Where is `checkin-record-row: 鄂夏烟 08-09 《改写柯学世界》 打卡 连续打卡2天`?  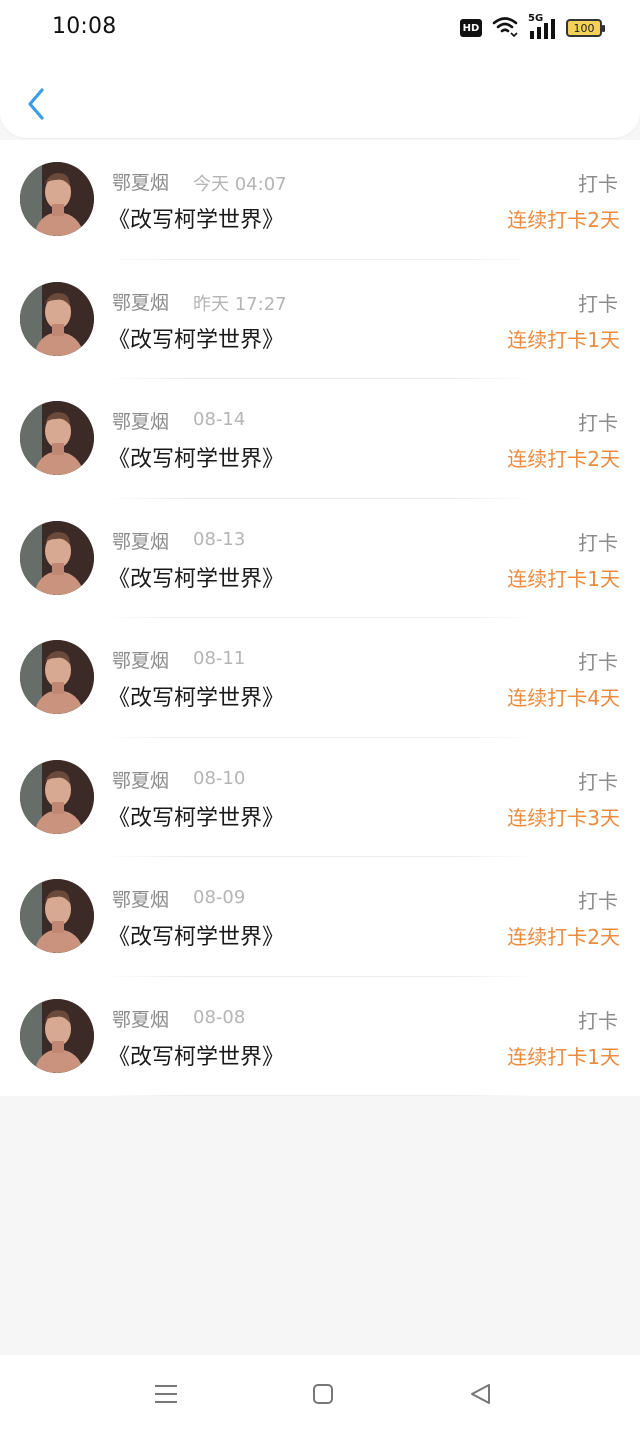
checkin-record-row: 鄂夏烟 08-09 《改写柯学世界》 打卡 连续打卡2天 is located at coordinates (320, 917).